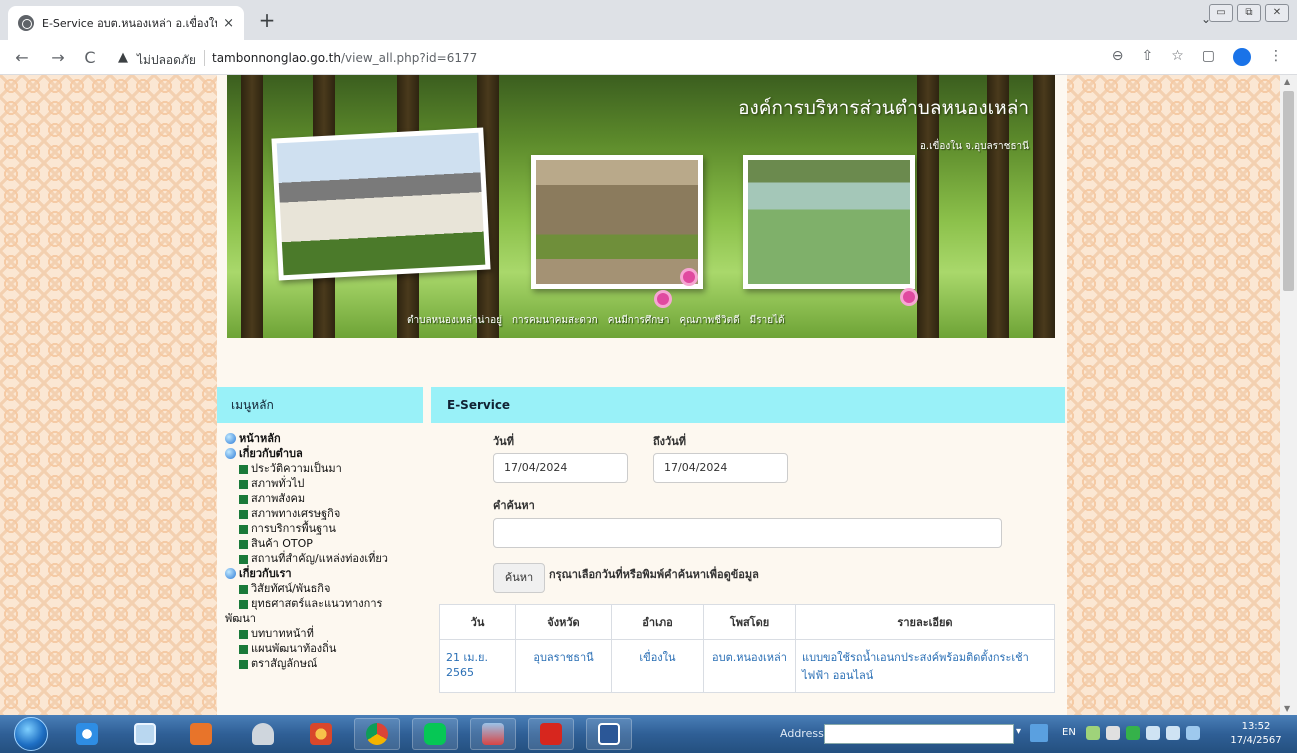  Describe the element at coordinates (325, 573) in the screenshot. I see `menu-item-about-us: เกี่ยวกับเรา` at that location.